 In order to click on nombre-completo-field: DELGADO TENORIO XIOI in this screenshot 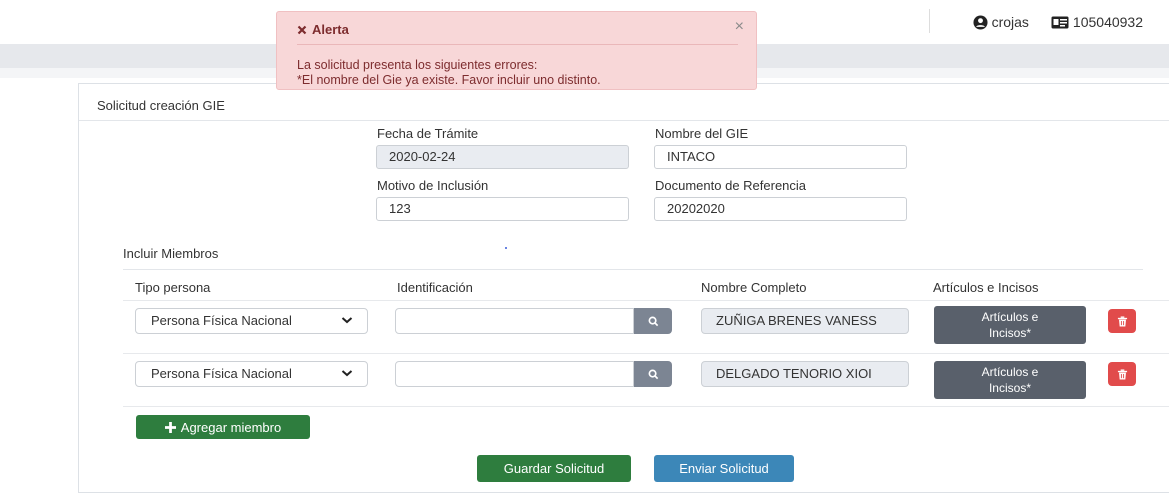, I will do `click(805, 374)`.